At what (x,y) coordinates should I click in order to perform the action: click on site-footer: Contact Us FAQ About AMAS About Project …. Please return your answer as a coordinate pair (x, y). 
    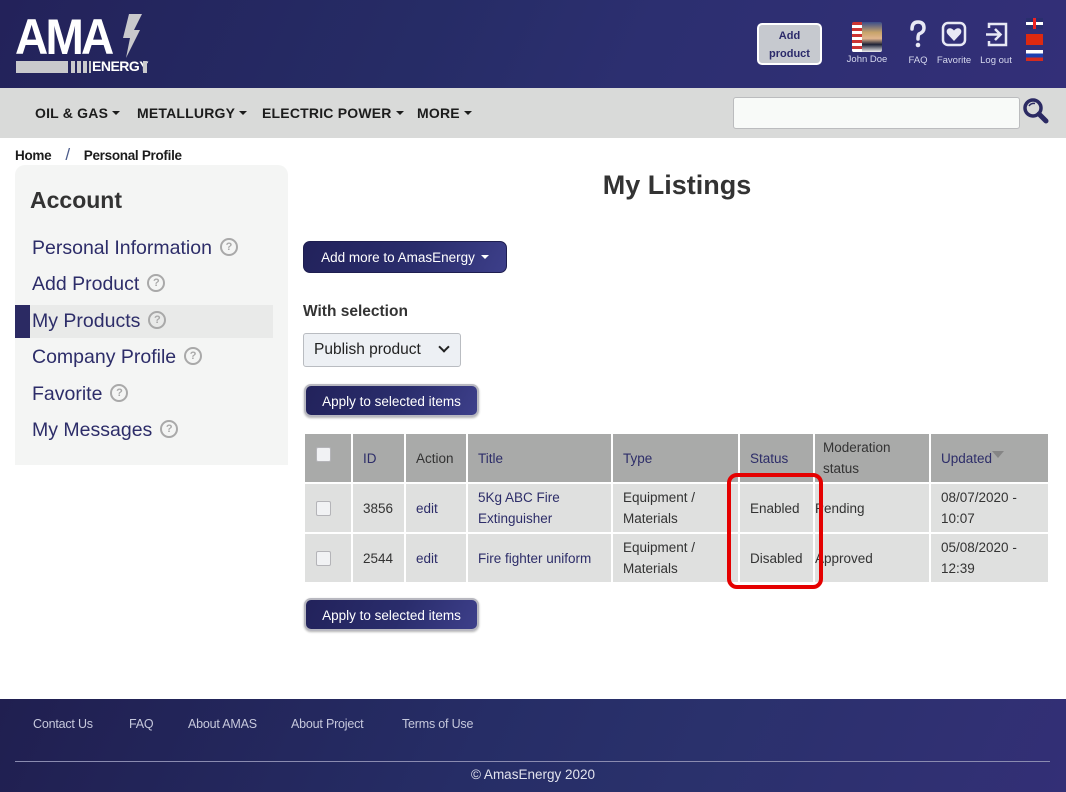
    Looking at the image, I should click on (533, 745).